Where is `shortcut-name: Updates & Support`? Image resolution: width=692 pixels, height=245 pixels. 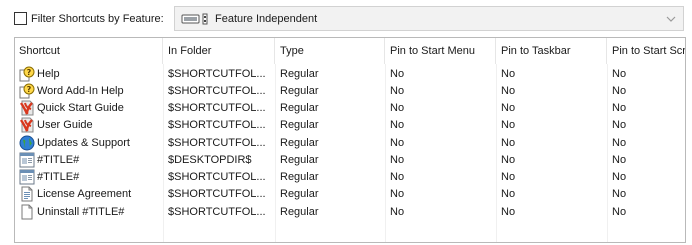
shortcut-name: Updates & Support is located at coordinates (83, 142).